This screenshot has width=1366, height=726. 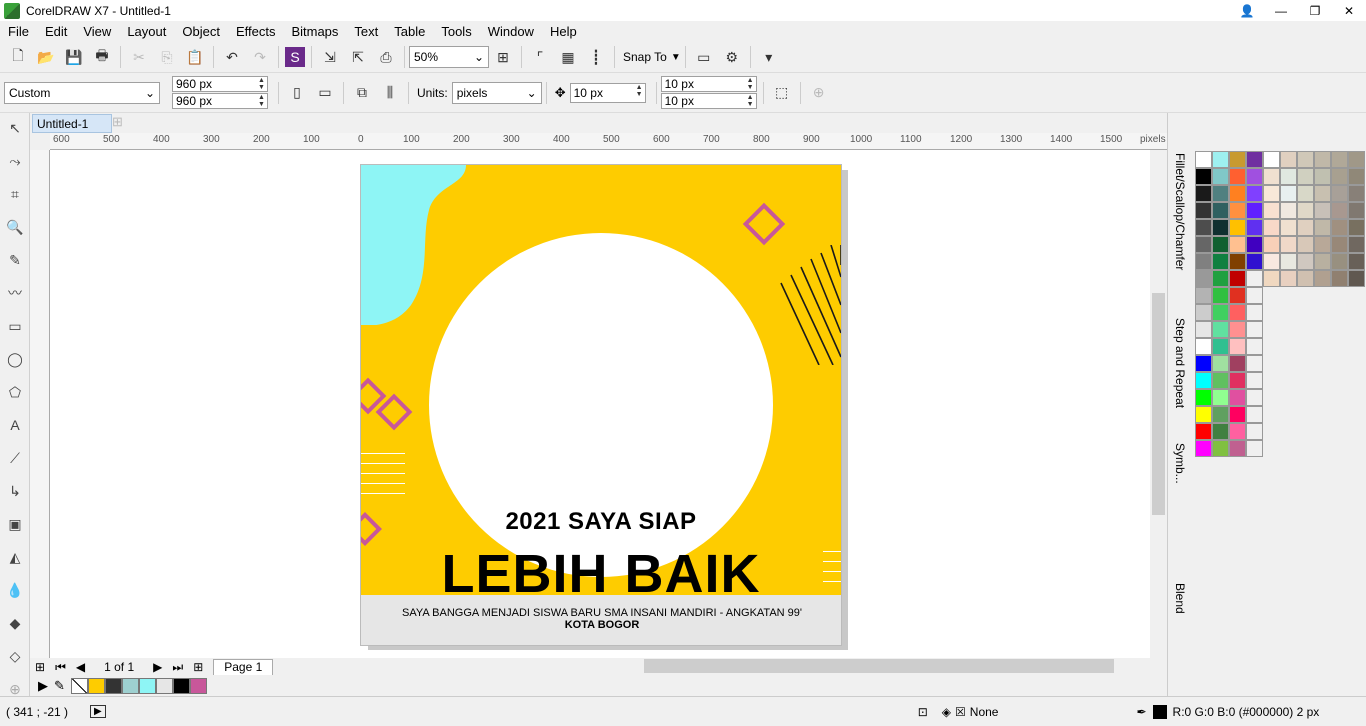 I want to click on transparency-tool-icon: ◭, so click(x=15, y=557).